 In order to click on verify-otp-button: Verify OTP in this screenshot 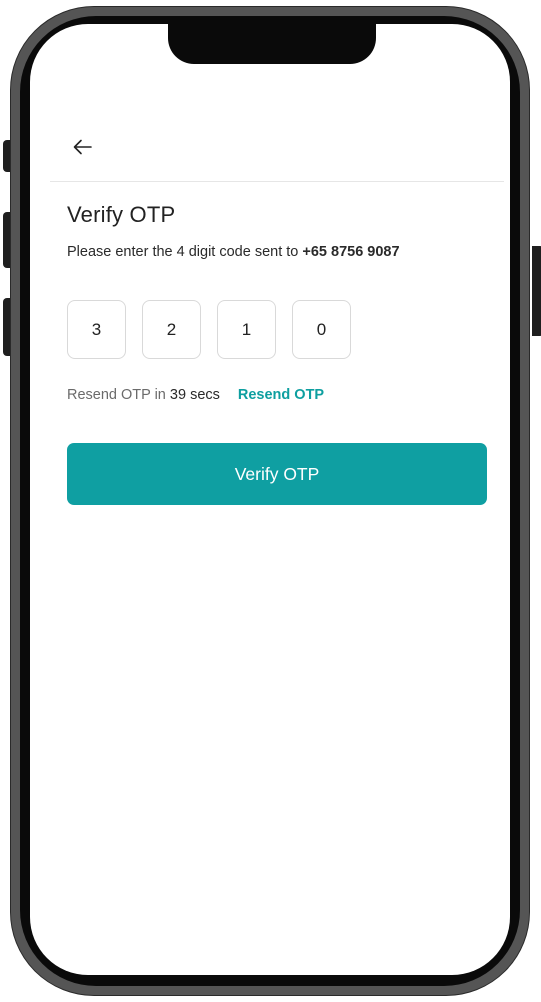, I will do `click(277, 474)`.